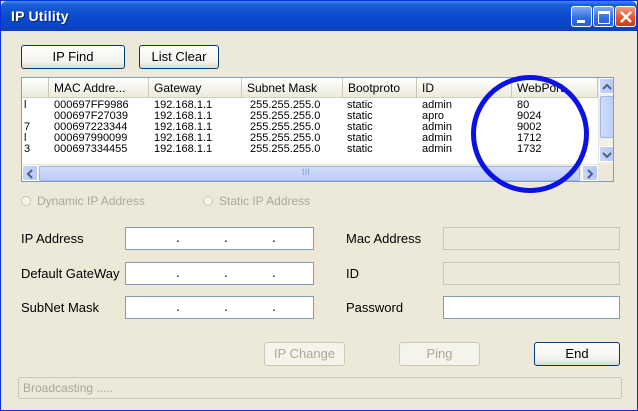  Describe the element at coordinates (439, 354) in the screenshot. I see `ping-button: Ping` at that location.